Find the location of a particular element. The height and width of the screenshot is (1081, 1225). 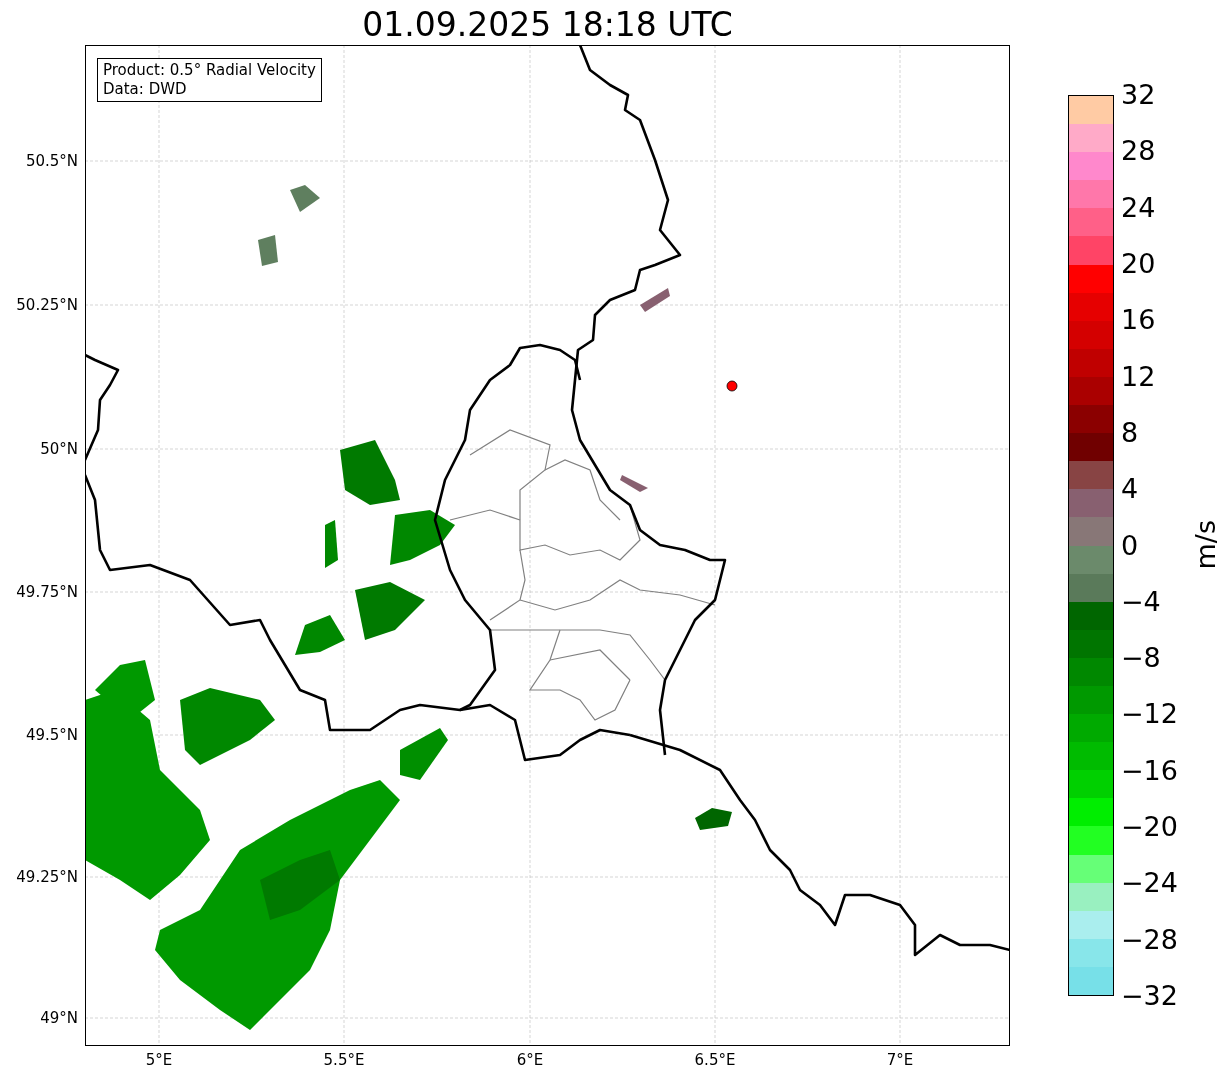

colorbar-tick-label: −8 is located at coordinates (1141, 658).